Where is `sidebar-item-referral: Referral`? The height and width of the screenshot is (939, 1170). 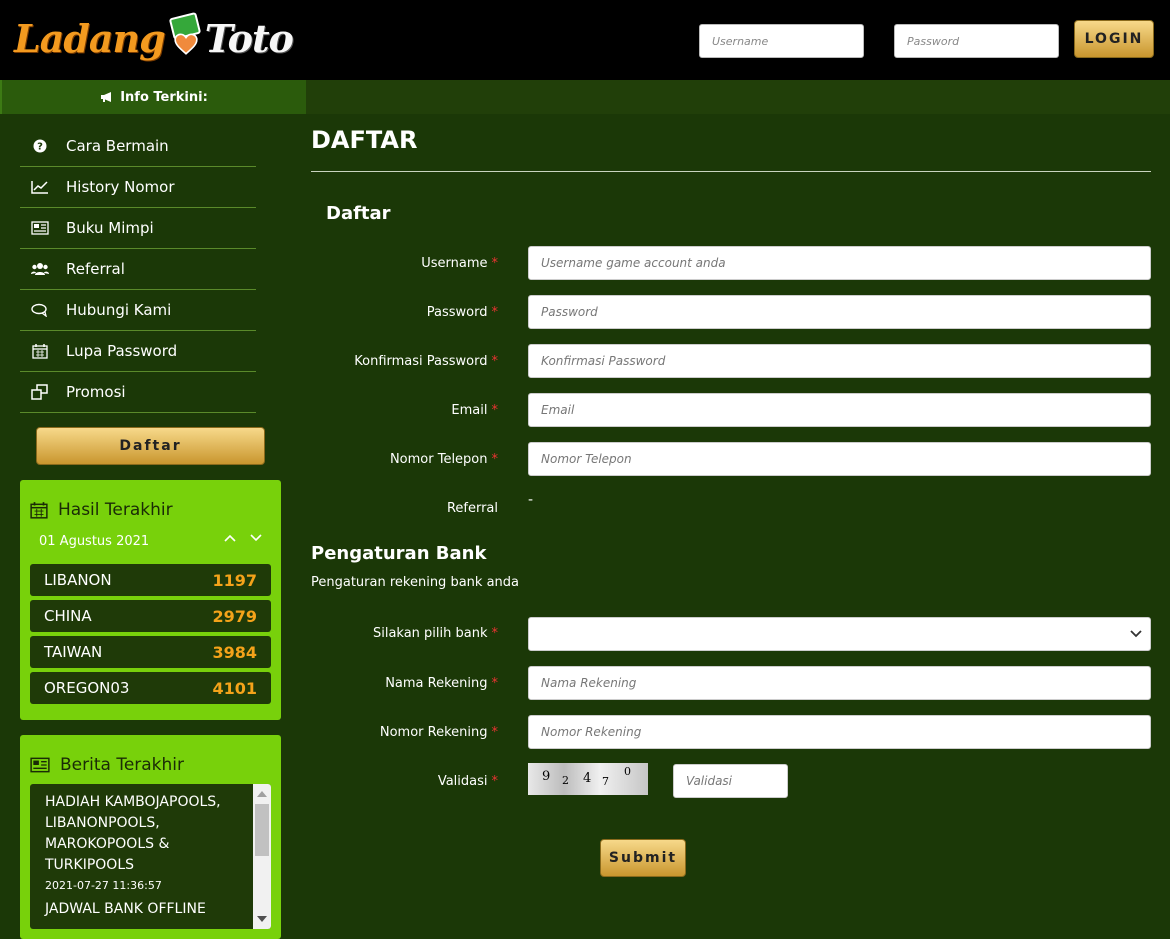
sidebar-item-referral: Referral is located at coordinates (138, 269).